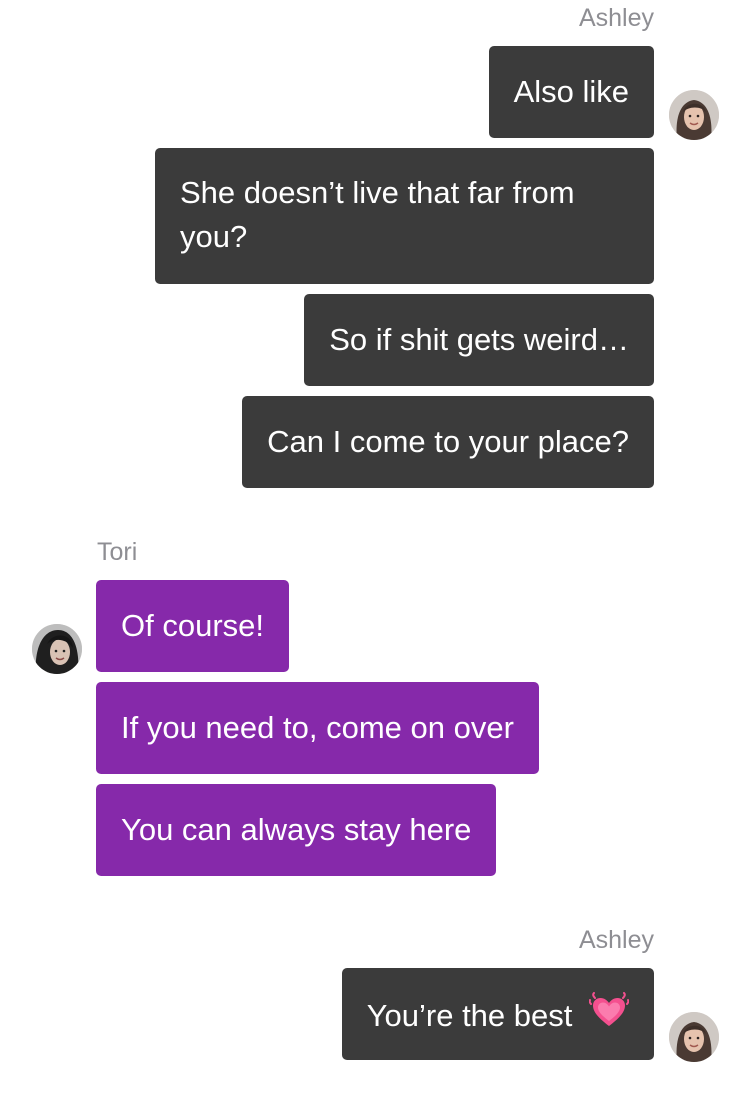 The height and width of the screenshot is (1105, 750). I want to click on message-bubble-incoming: You can always stay here, so click(296, 830).